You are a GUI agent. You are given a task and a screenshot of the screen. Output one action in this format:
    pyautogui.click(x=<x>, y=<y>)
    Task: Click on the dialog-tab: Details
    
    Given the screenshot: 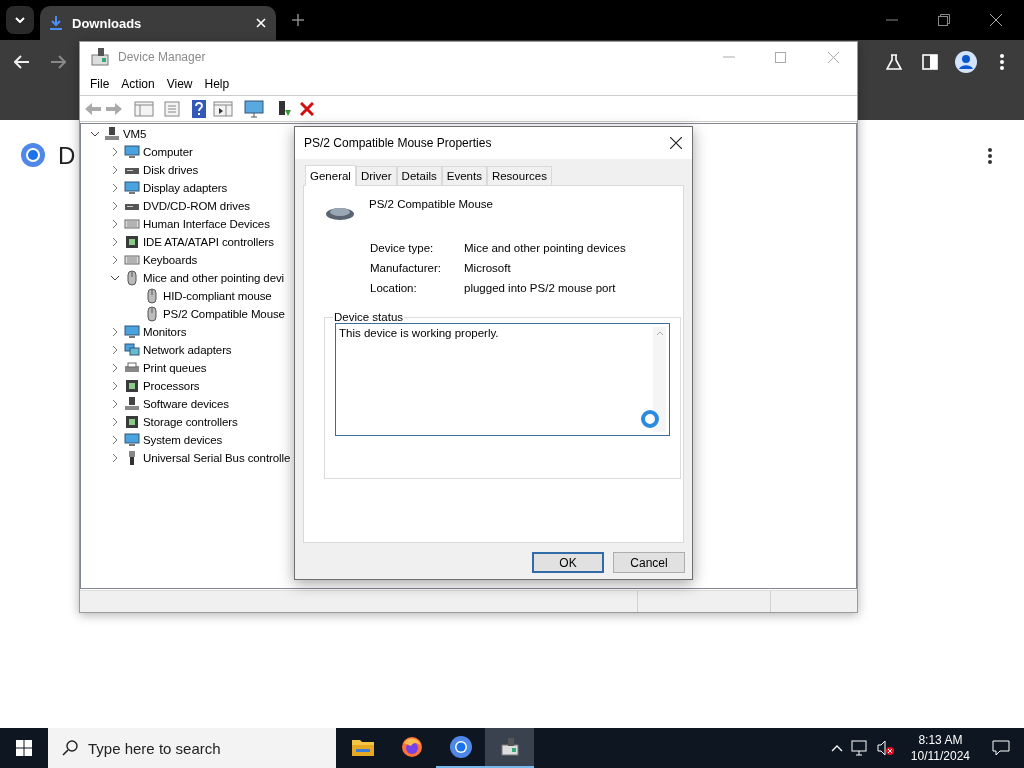 What is the action you would take?
    pyautogui.click(x=419, y=175)
    